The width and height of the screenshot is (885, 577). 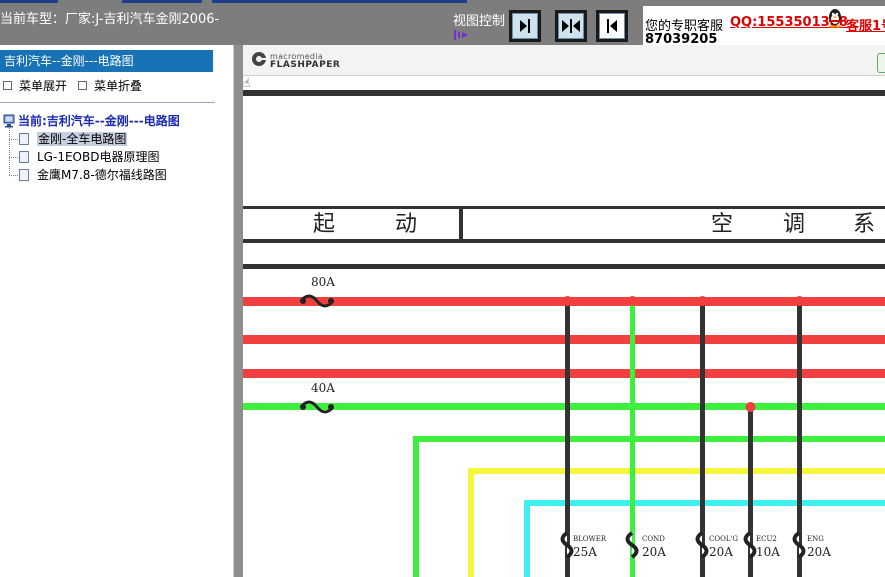 I want to click on menu-expand-button: 菜单展开, so click(x=35, y=85).